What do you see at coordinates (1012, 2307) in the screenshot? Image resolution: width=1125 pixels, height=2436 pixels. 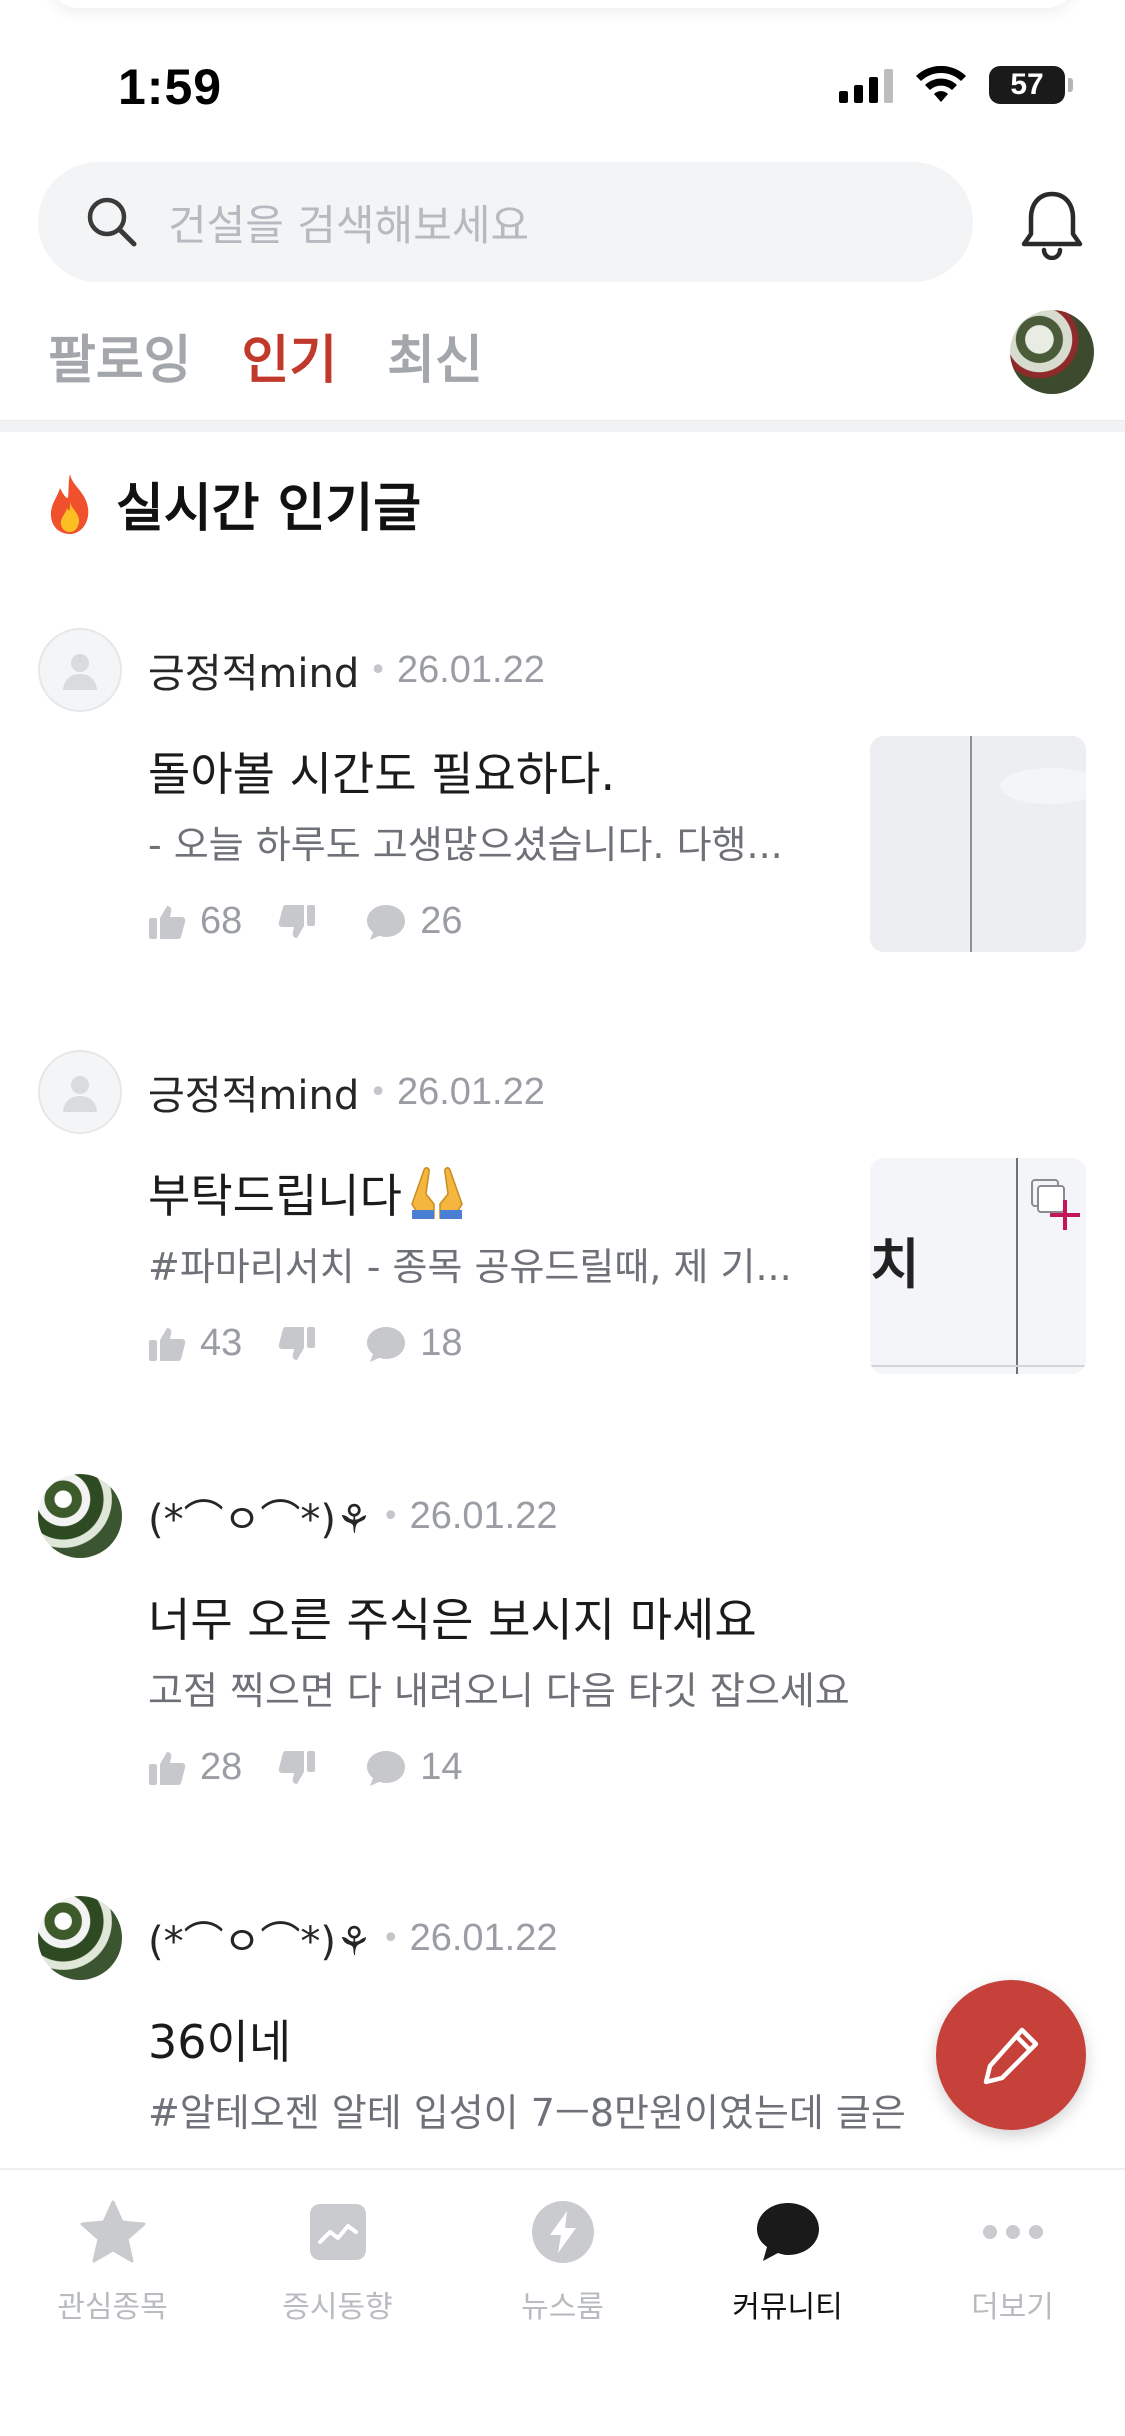 I see `nav-label: 더보기` at bounding box center [1012, 2307].